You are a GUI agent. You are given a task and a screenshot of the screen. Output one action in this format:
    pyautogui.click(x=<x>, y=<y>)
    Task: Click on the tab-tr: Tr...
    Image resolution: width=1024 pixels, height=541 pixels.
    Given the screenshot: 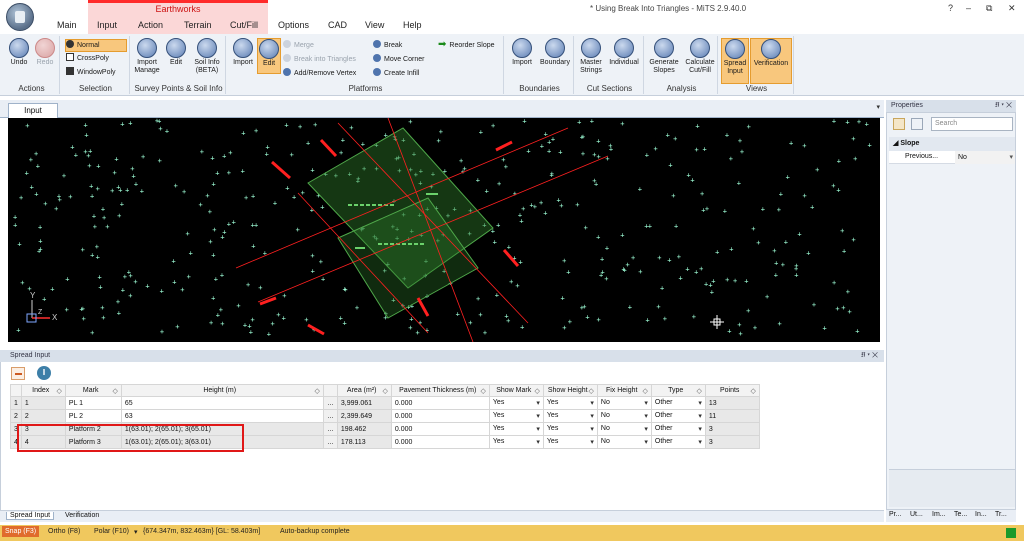 What is the action you would take?
    pyautogui.click(x=1001, y=514)
    